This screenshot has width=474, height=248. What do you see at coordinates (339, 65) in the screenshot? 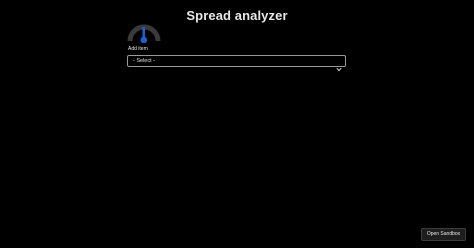
I see `chevron-down-icon` at bounding box center [339, 65].